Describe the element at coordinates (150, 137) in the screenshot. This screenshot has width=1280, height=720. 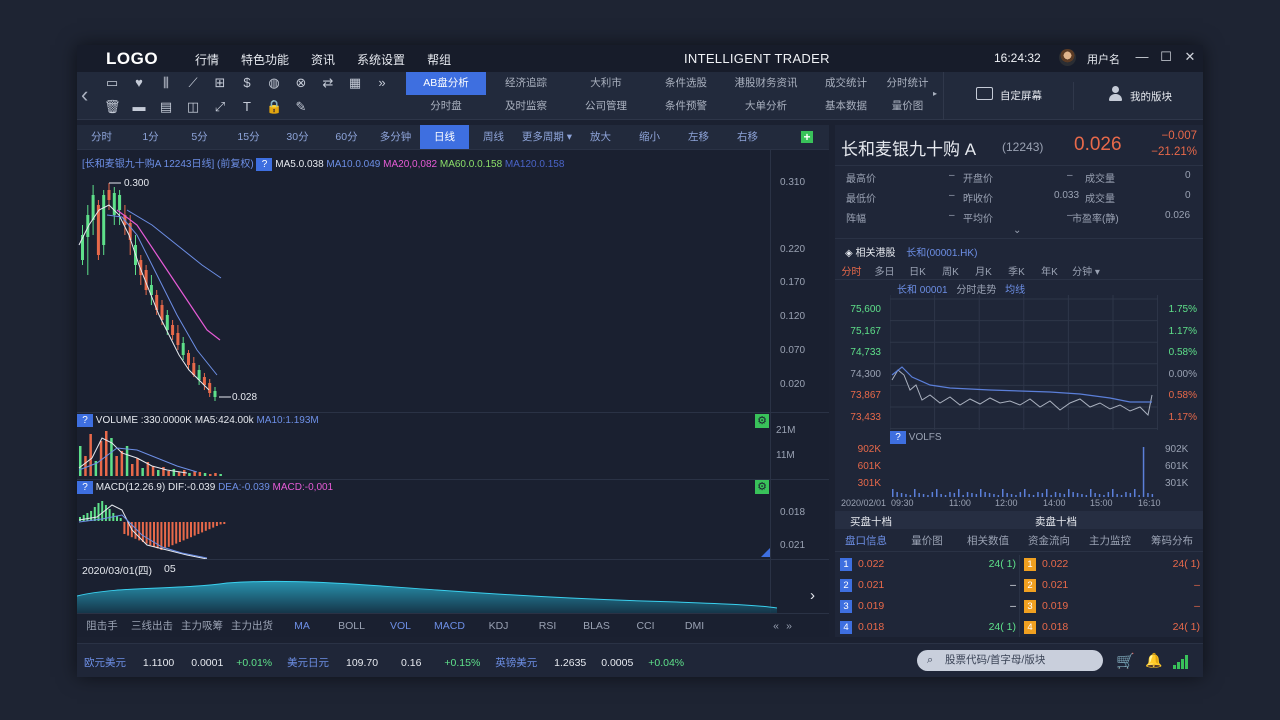
I see `period-1m: 1分` at that location.